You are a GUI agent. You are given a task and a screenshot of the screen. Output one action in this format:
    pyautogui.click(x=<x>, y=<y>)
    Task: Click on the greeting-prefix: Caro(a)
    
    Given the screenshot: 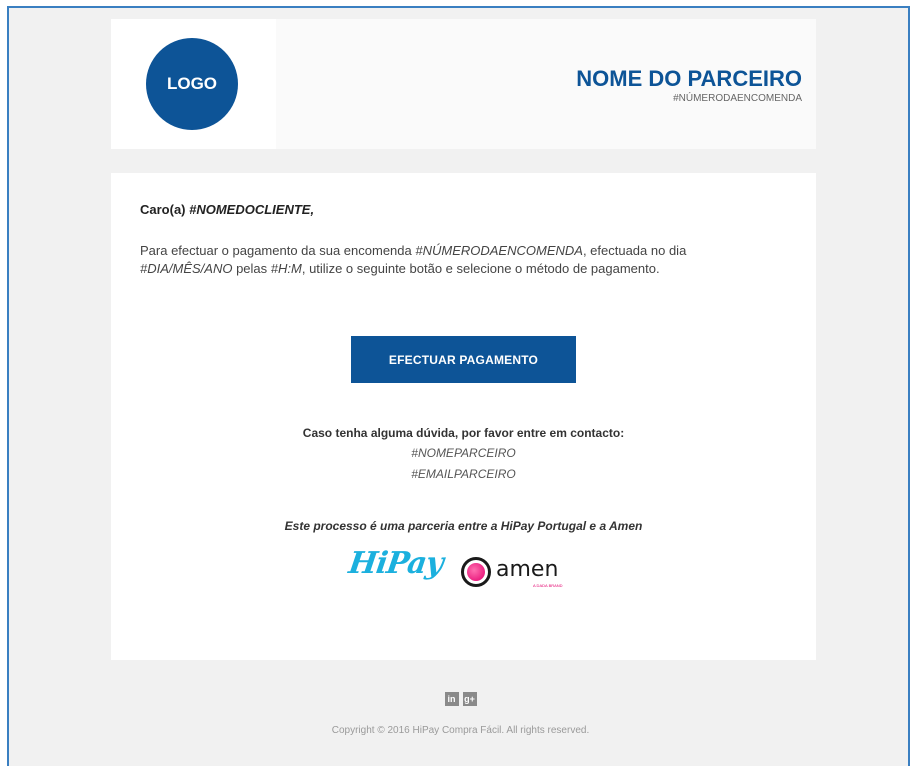 What is the action you would take?
    pyautogui.click(x=165, y=209)
    